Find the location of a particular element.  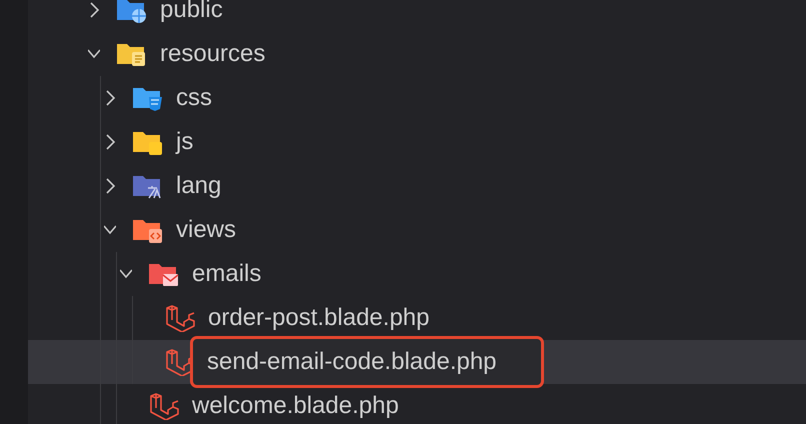

file-name: send-email-code.blade.php is located at coordinates (352, 361).